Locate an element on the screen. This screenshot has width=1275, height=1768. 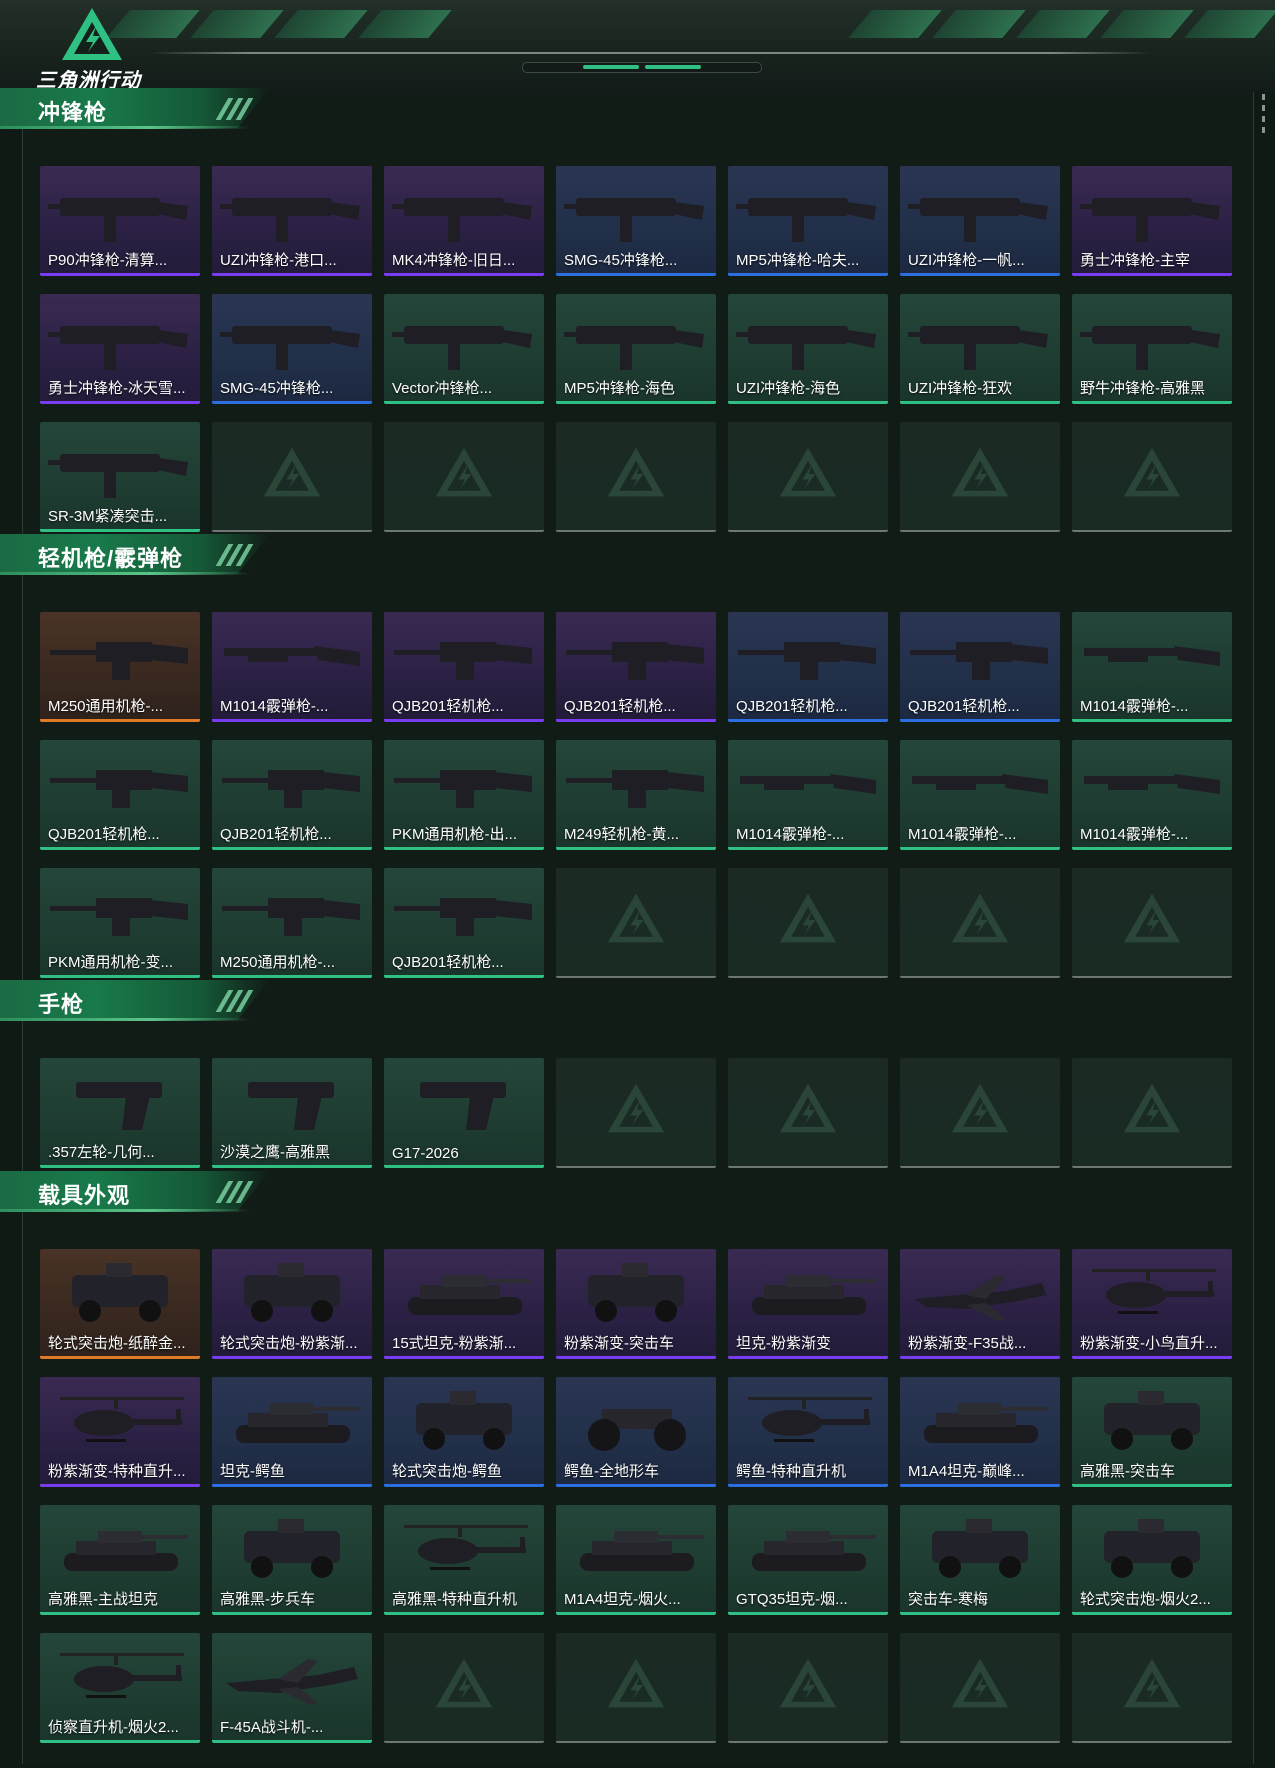
skin-card: 突击车-寒梅 is located at coordinates (980, 1560).